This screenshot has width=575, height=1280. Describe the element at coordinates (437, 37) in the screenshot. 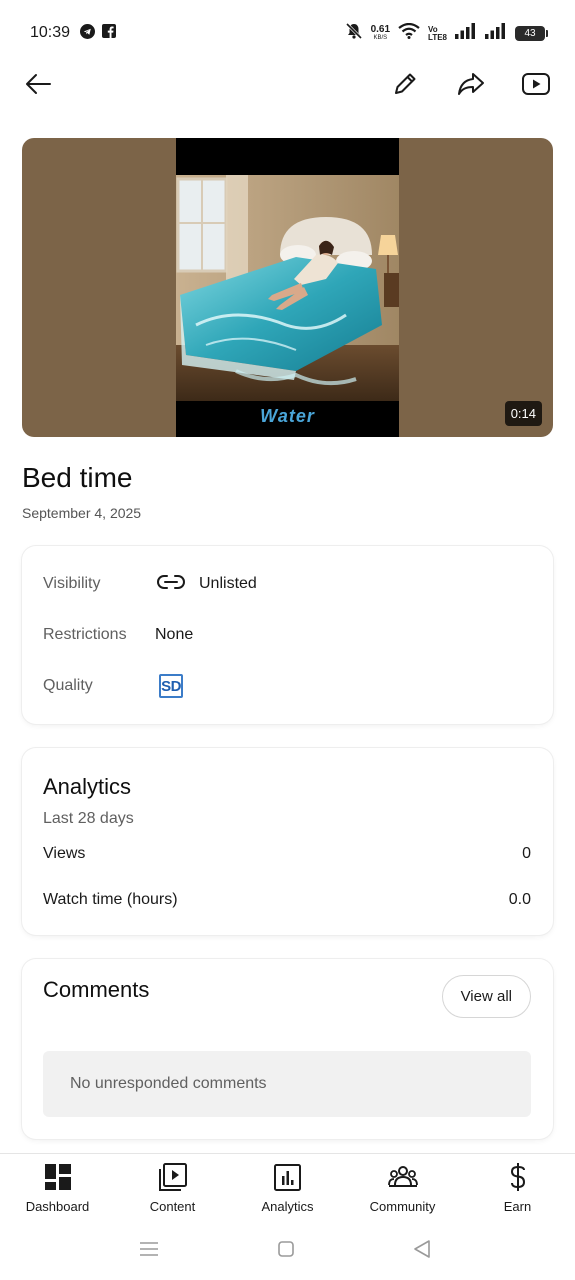

I see `volte-bottom: LTE8` at that location.